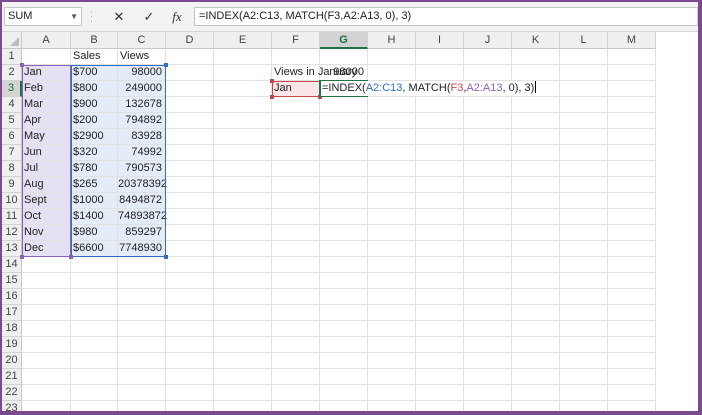 Image resolution: width=702 pixels, height=415 pixels. Describe the element at coordinates (142, 105) in the screenshot. I see `cell: 132678` at that location.